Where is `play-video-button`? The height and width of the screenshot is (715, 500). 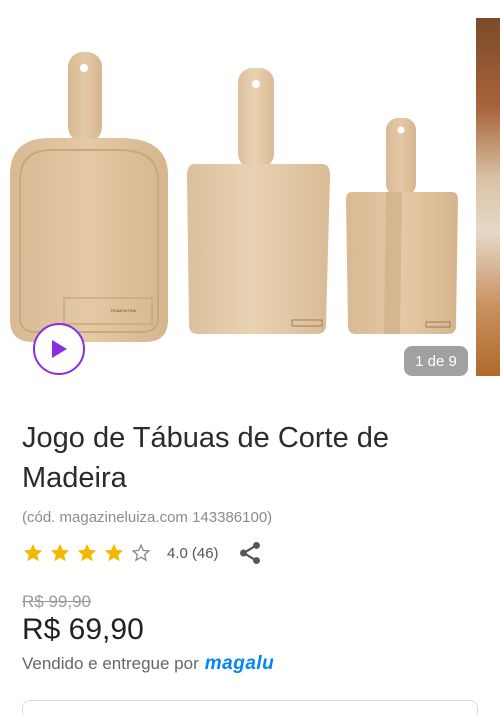 play-video-button is located at coordinates (59, 349).